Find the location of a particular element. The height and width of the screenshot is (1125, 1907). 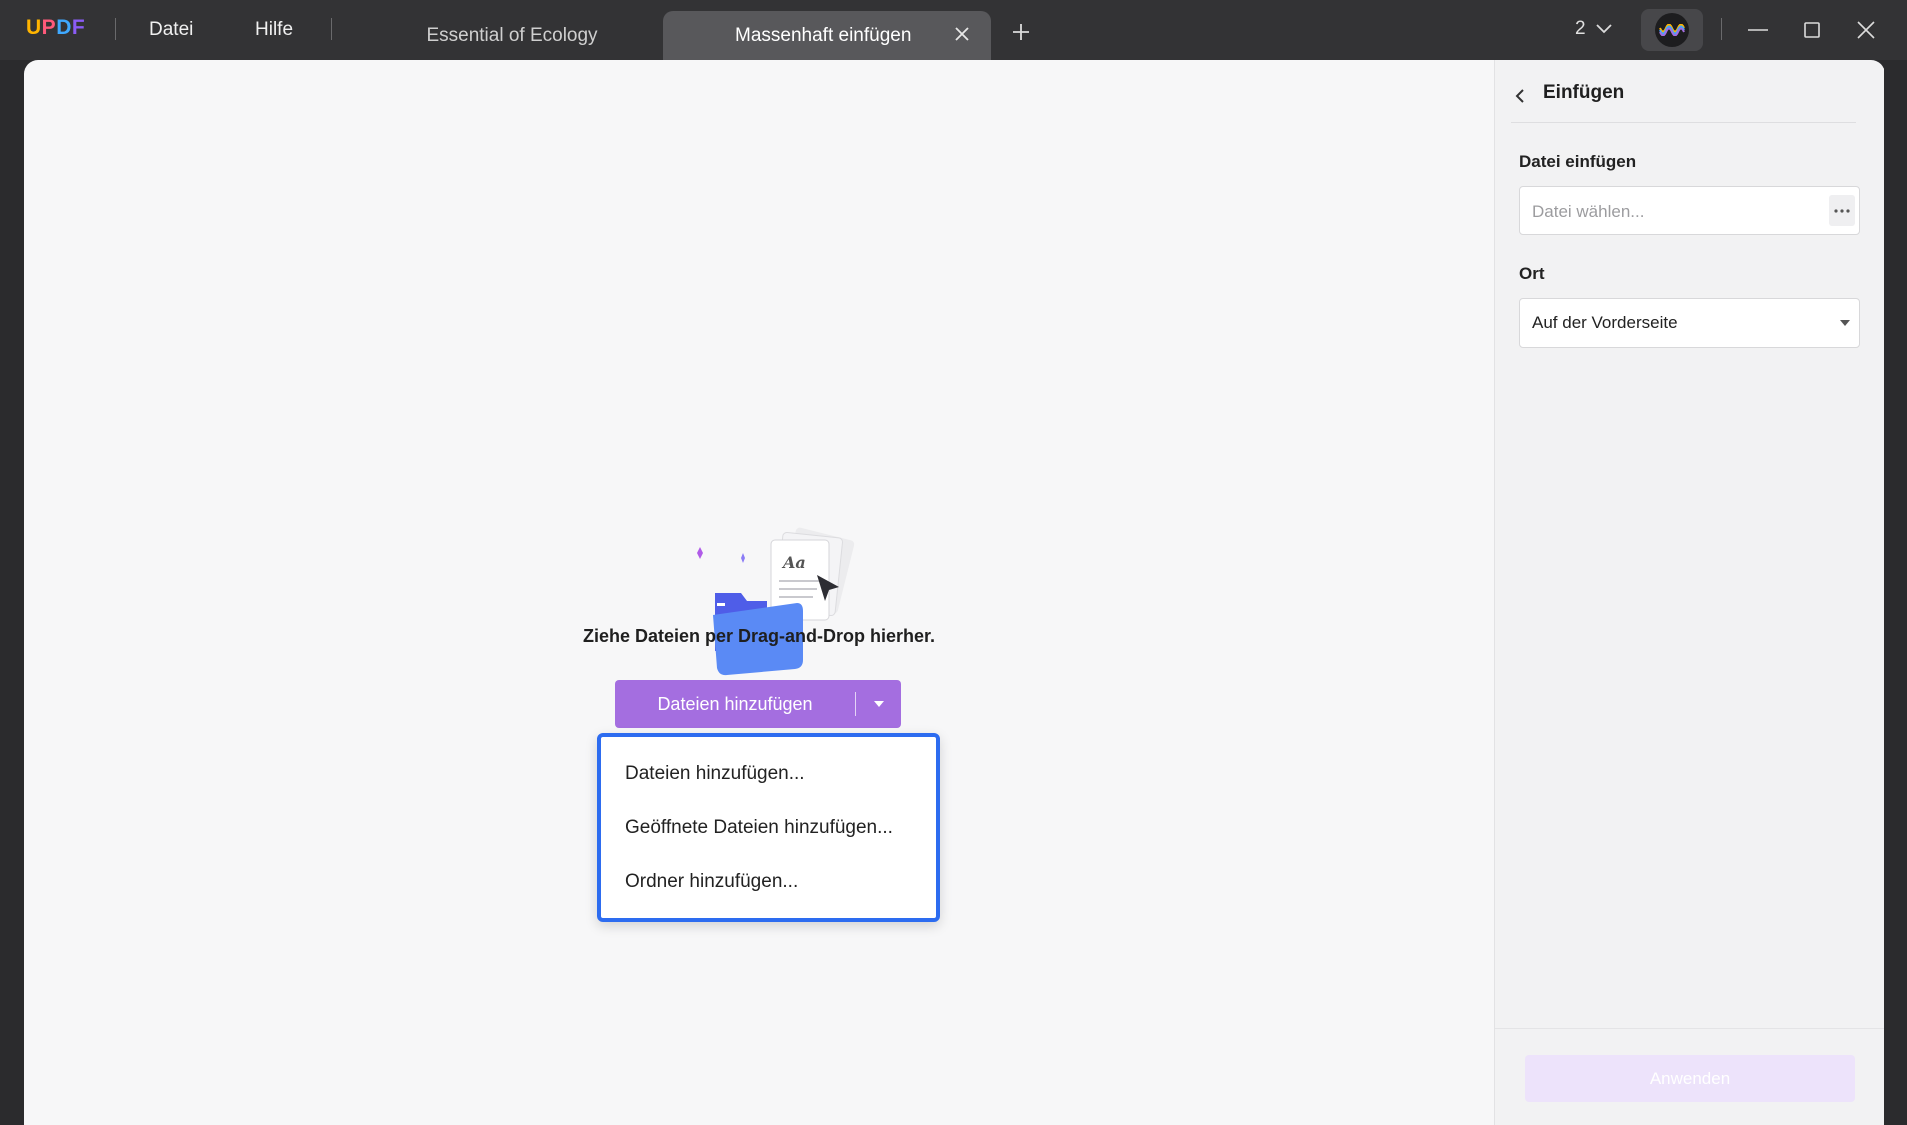

updf-logo: UPDF is located at coordinates (56, 27).